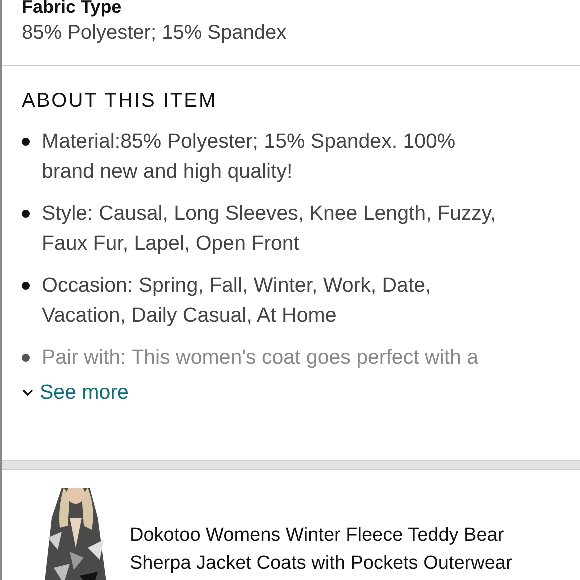  What do you see at coordinates (249, 157) in the screenshot?
I see `bullet-text: Material:85% Polyester; 15% Spandex. 100% brand new and high quality!` at bounding box center [249, 157].